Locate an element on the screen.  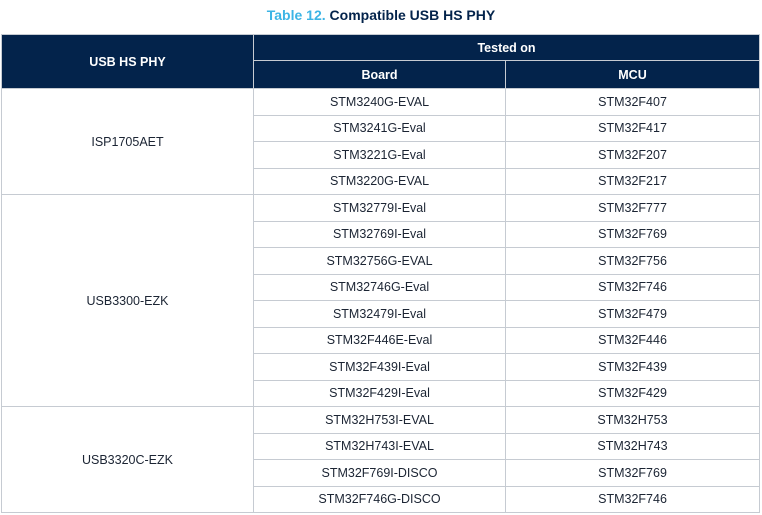
mcu-cell: STM32F777 is located at coordinates (632, 208).